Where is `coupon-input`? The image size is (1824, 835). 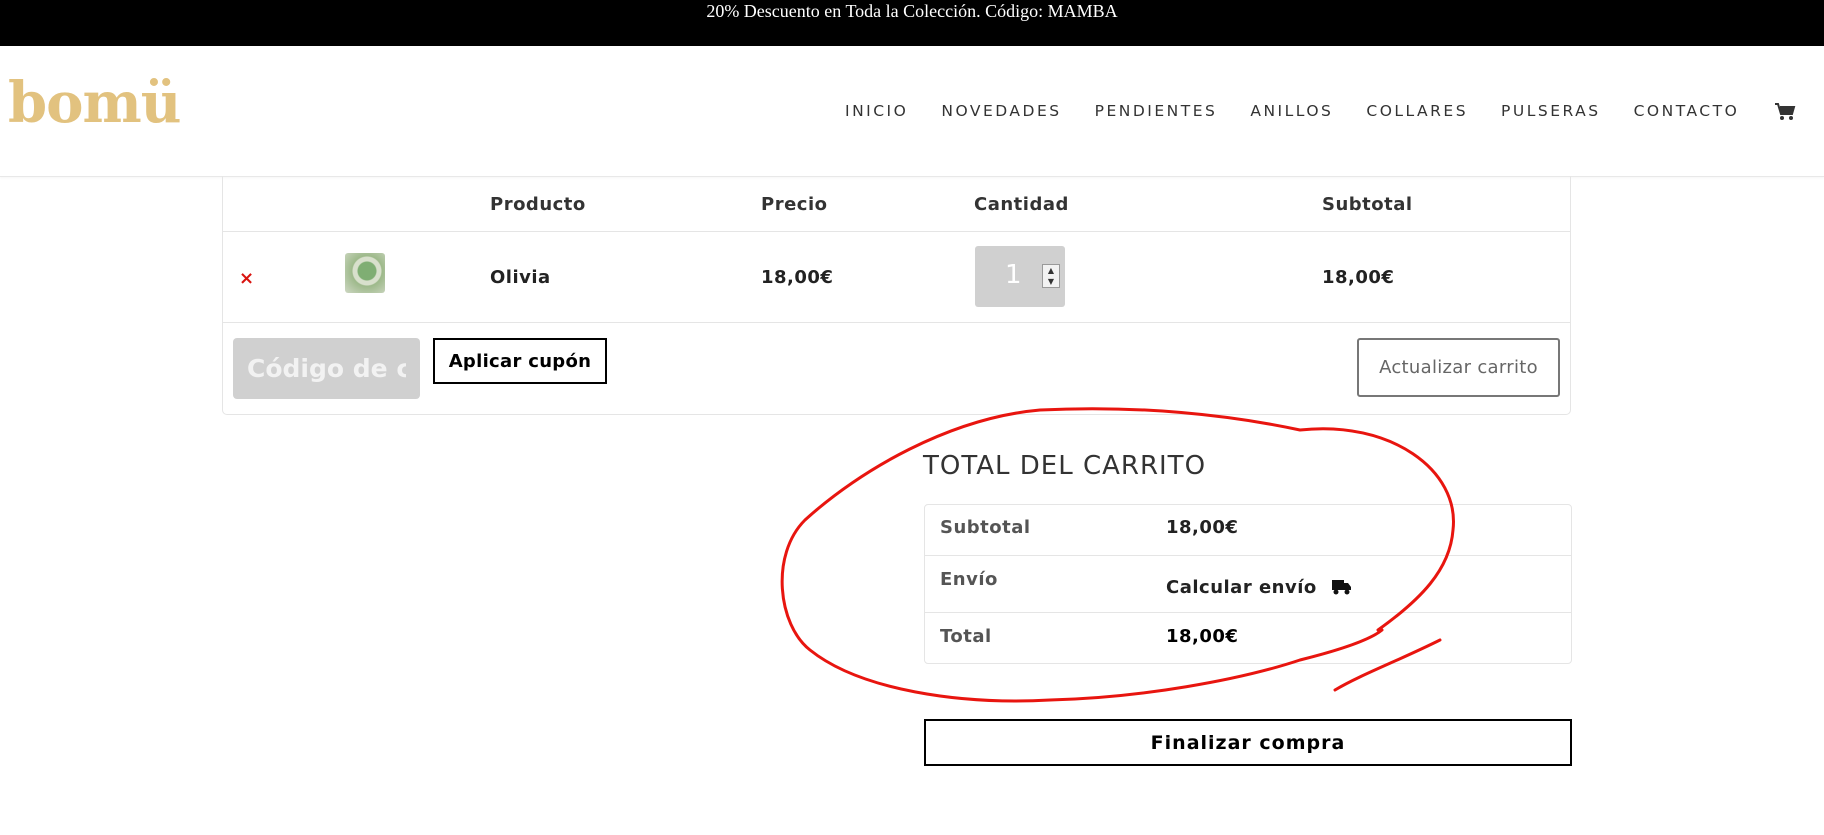 coupon-input is located at coordinates (326, 368).